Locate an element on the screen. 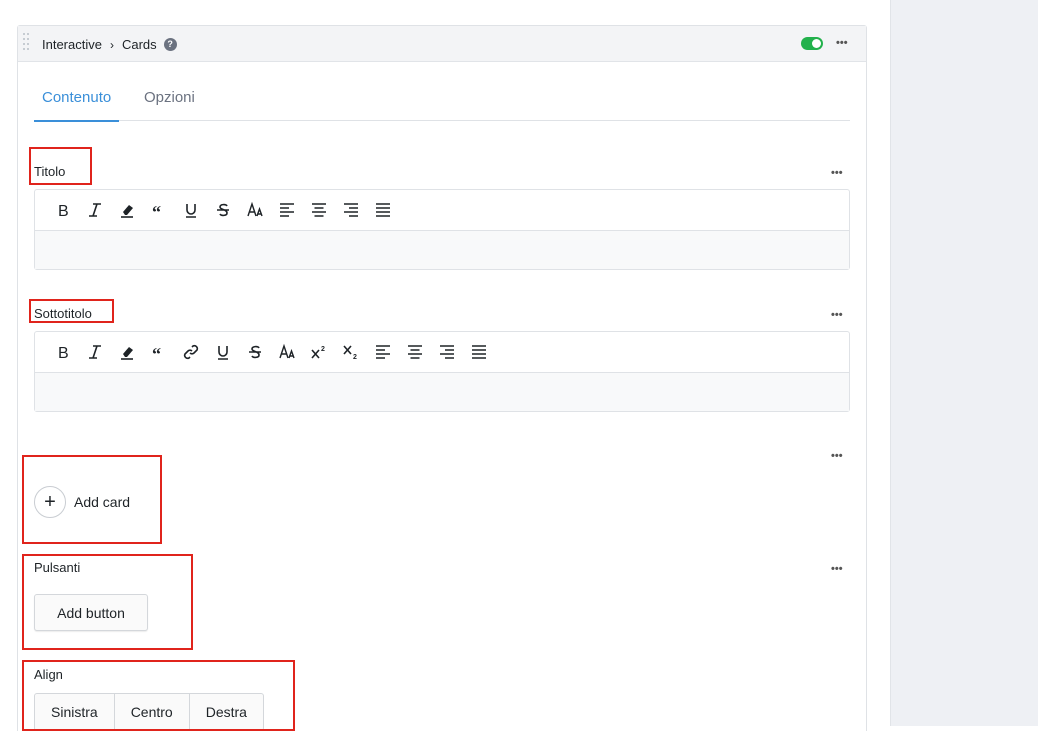 Image resolution: width=1038 pixels, height=731 pixels. superscript-icon: 2 is located at coordinates (319, 352).